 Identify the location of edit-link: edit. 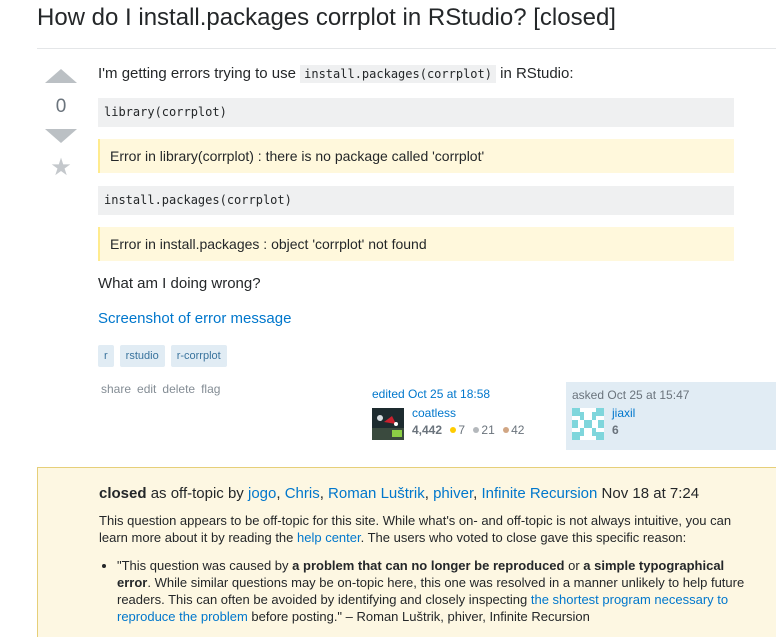
(146, 389).